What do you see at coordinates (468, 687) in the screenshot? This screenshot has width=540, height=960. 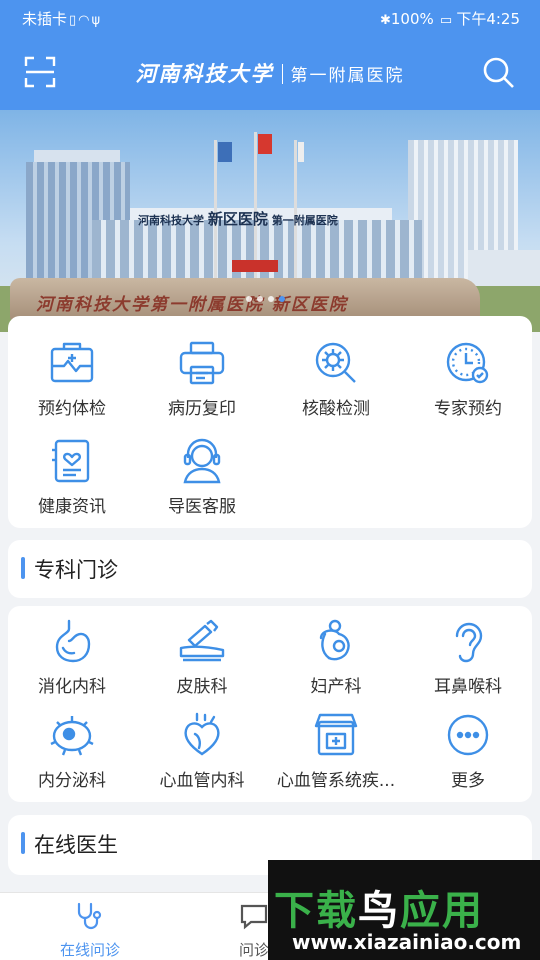 I see `specialty-label: 耳鼻喉科` at bounding box center [468, 687].